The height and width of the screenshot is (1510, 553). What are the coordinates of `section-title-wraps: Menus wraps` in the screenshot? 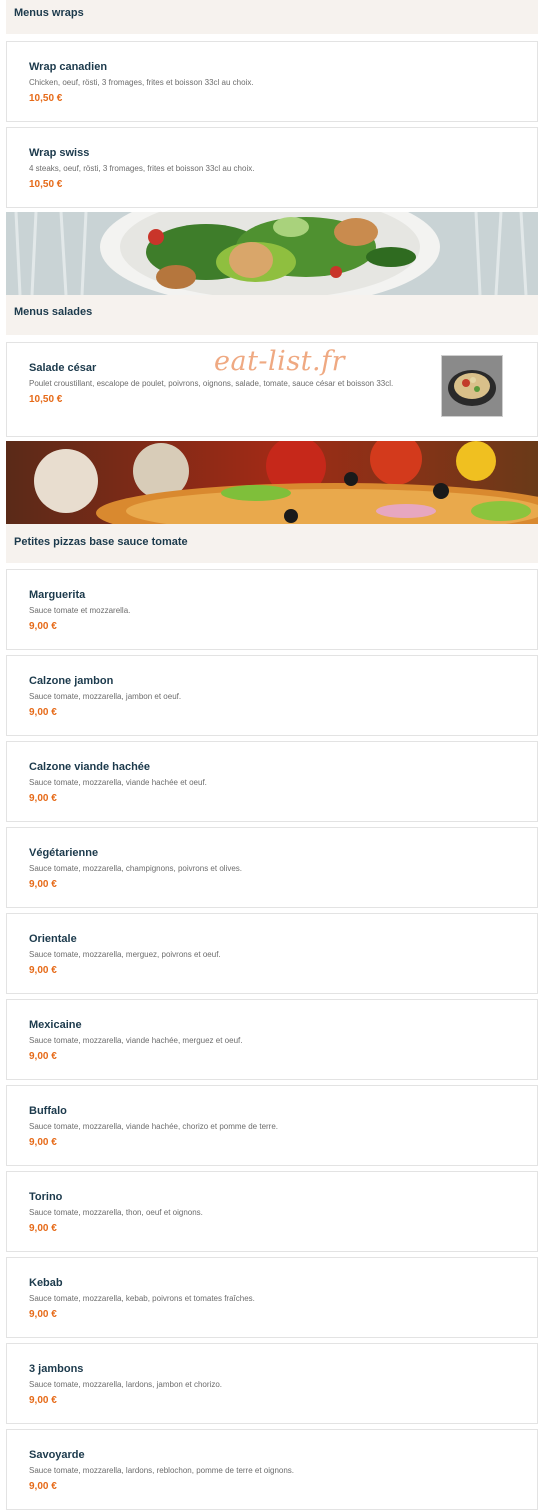 It's located at (272, 17).